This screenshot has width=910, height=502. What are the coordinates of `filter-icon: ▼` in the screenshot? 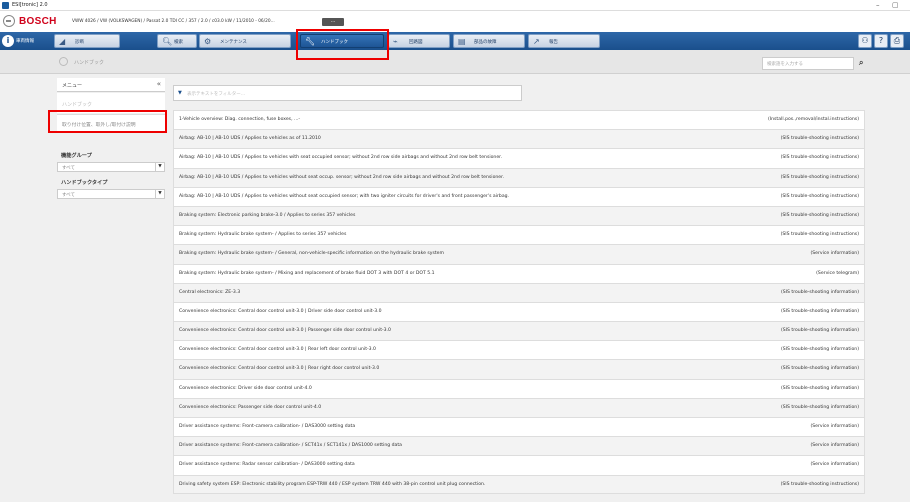 It's located at (180, 93).